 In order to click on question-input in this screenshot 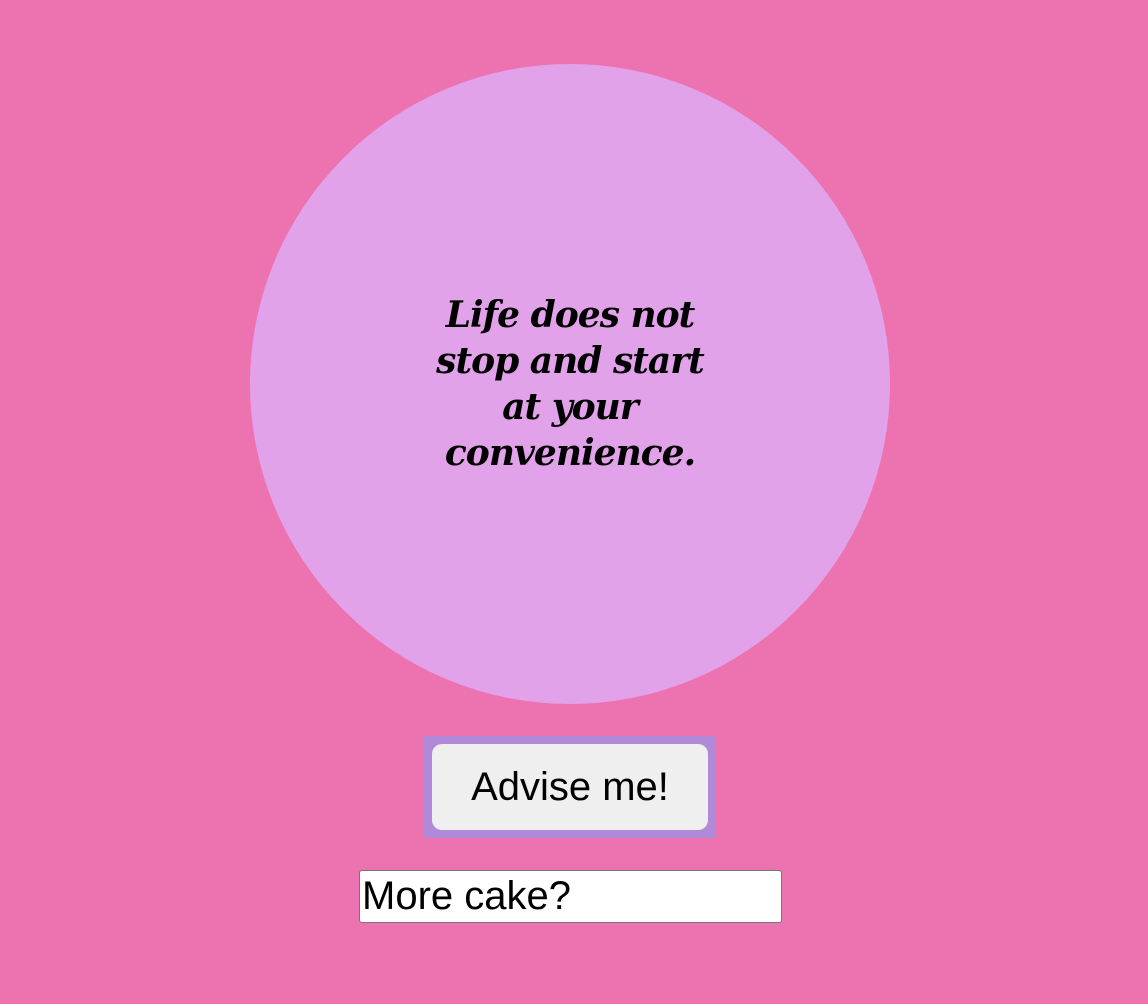, I will do `click(570, 896)`.